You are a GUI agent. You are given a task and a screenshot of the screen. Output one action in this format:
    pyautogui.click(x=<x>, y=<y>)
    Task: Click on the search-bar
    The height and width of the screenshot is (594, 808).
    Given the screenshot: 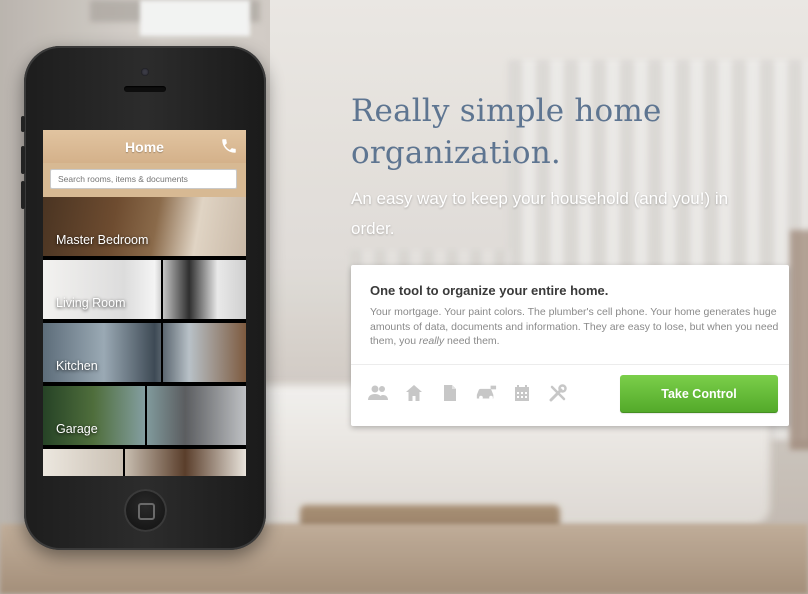 What is the action you would take?
    pyautogui.click(x=144, y=180)
    